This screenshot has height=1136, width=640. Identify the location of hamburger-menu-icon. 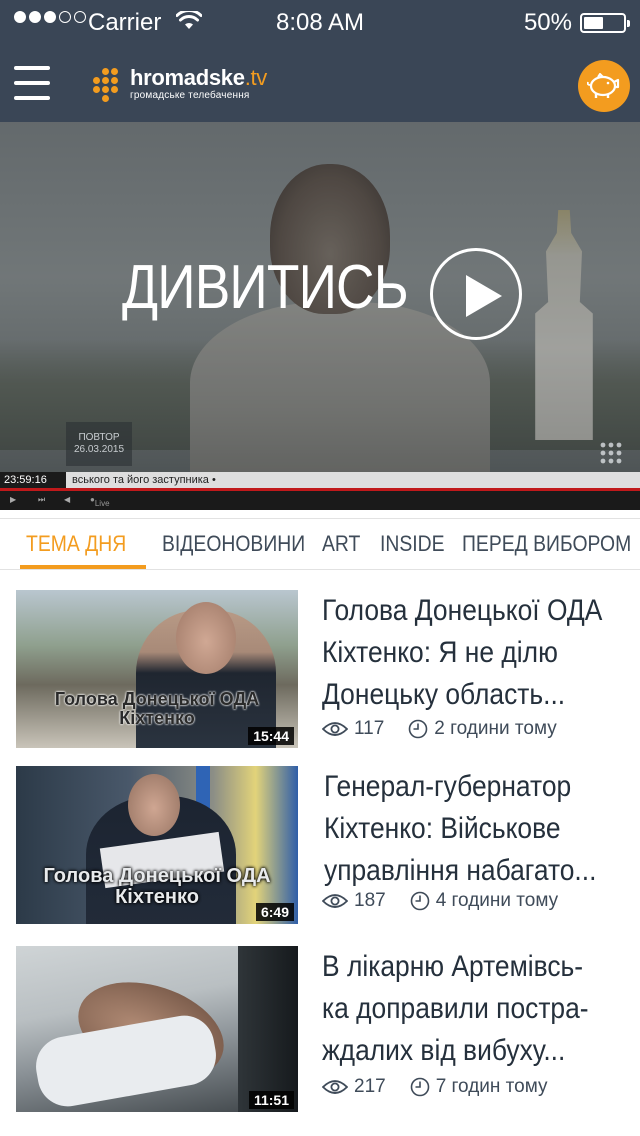
(32, 83).